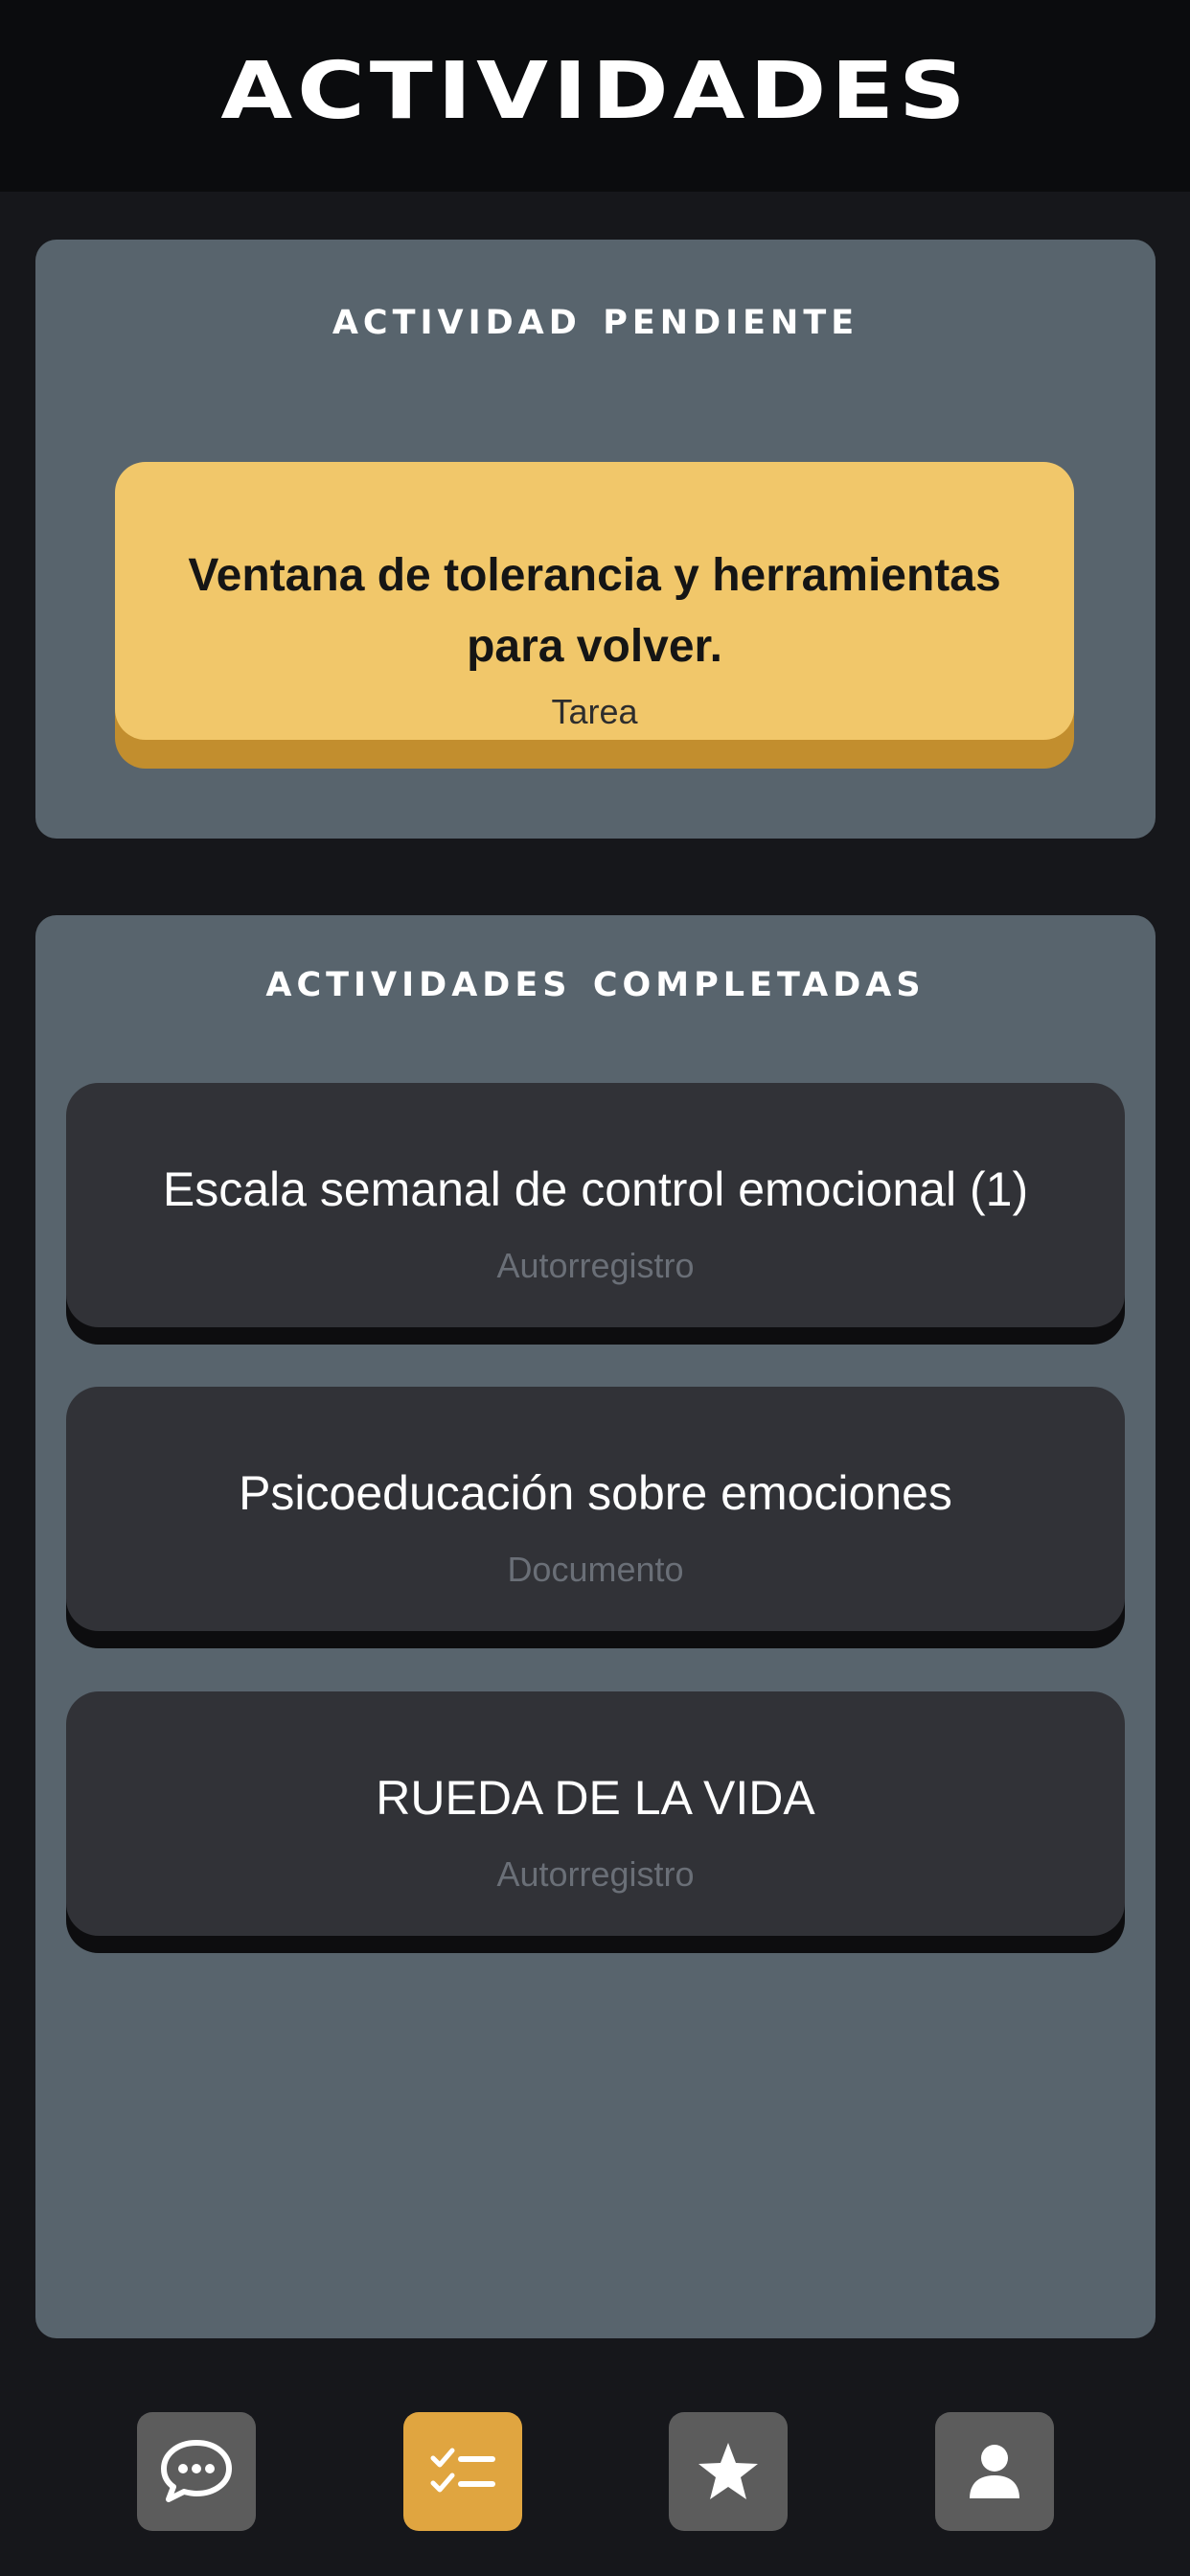  Describe the element at coordinates (594, 575) in the screenshot. I see `pending-activity-title-line1: Ventana de tolerancia y herramientas` at that location.